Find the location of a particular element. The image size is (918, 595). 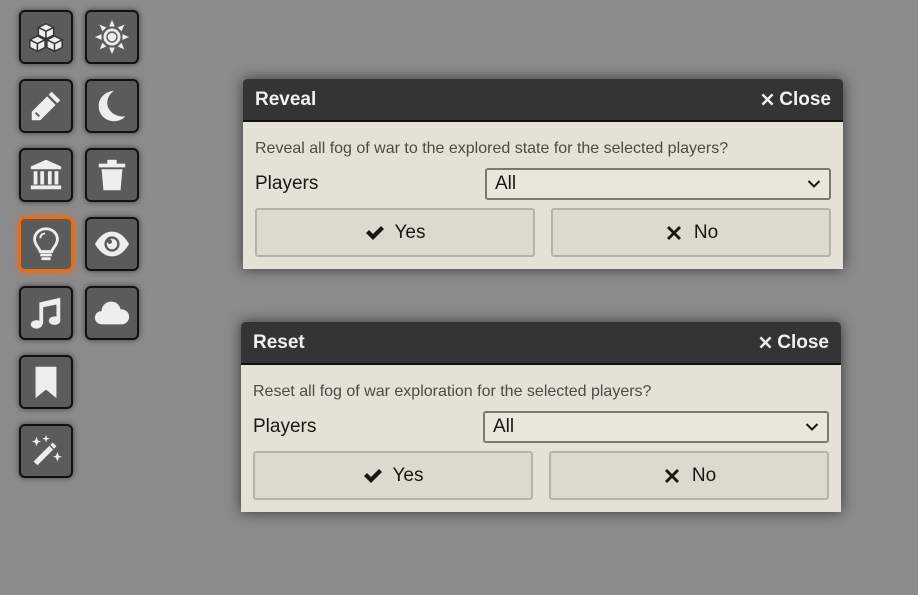

reveal-fog-tool-button is located at coordinates (112, 244).